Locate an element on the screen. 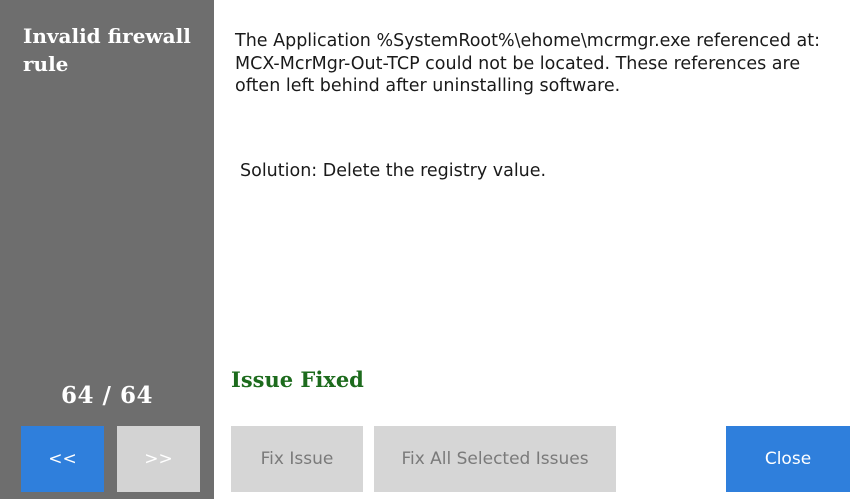 The width and height of the screenshot is (865, 499). next-issue-button: >> is located at coordinates (158, 459).